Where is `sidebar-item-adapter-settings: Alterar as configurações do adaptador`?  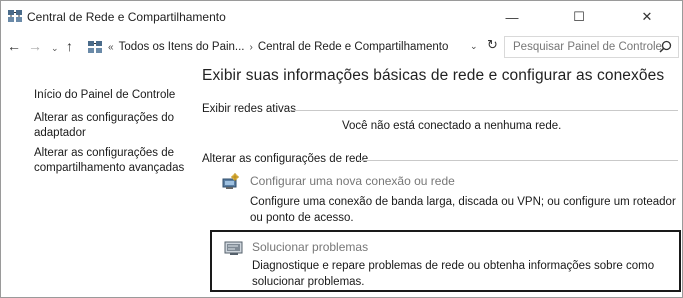
sidebar-item-adapter-settings: Alterar as configurações do adaptador is located at coordinates (114, 126).